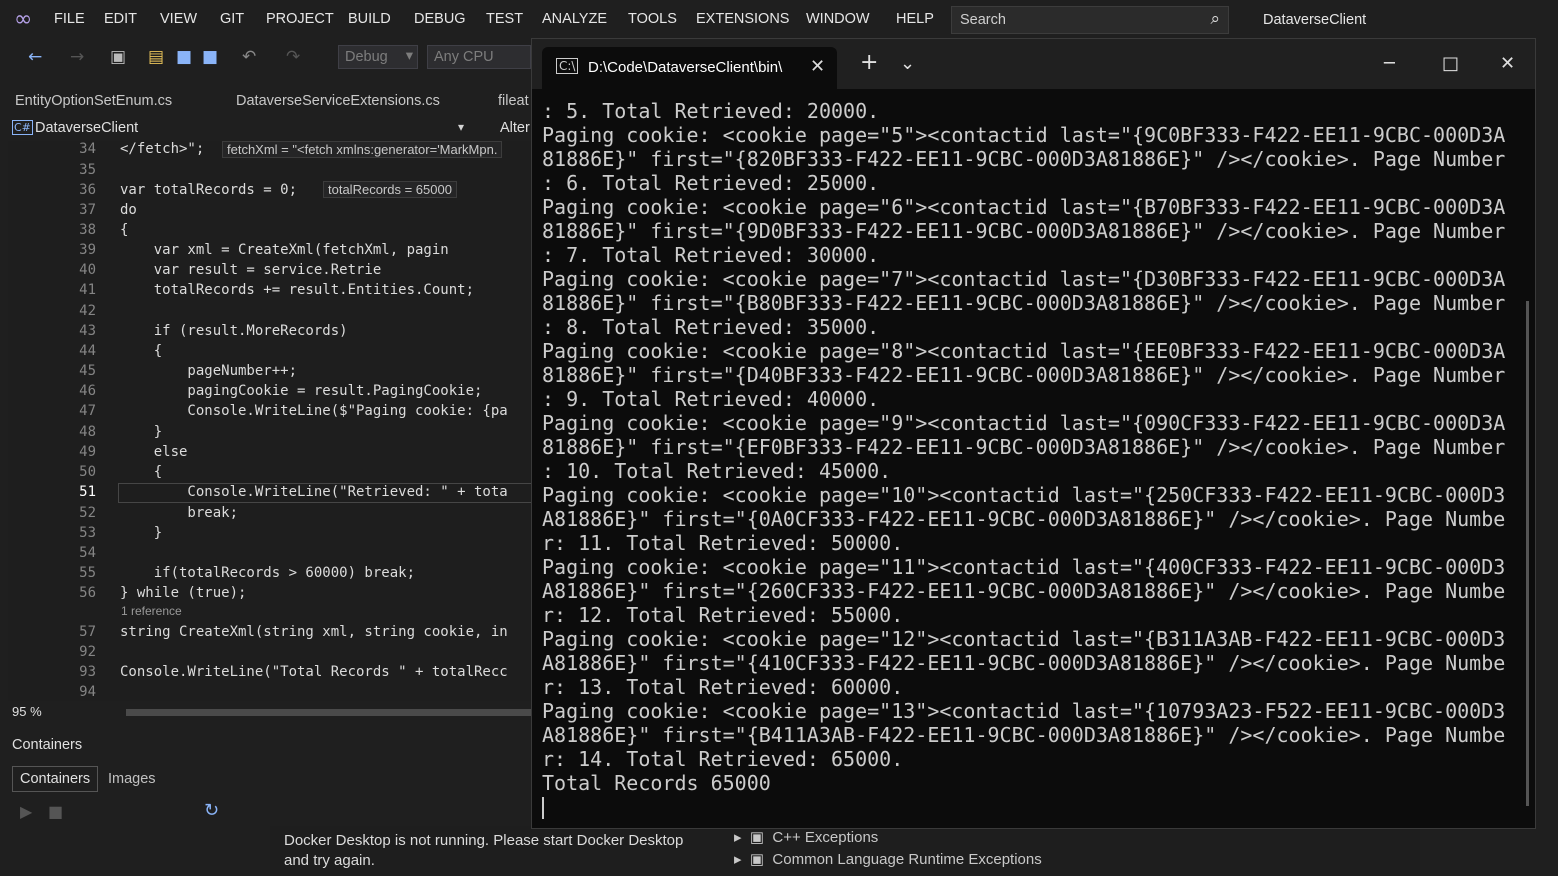  I want to click on line-number: 37, so click(87, 210).